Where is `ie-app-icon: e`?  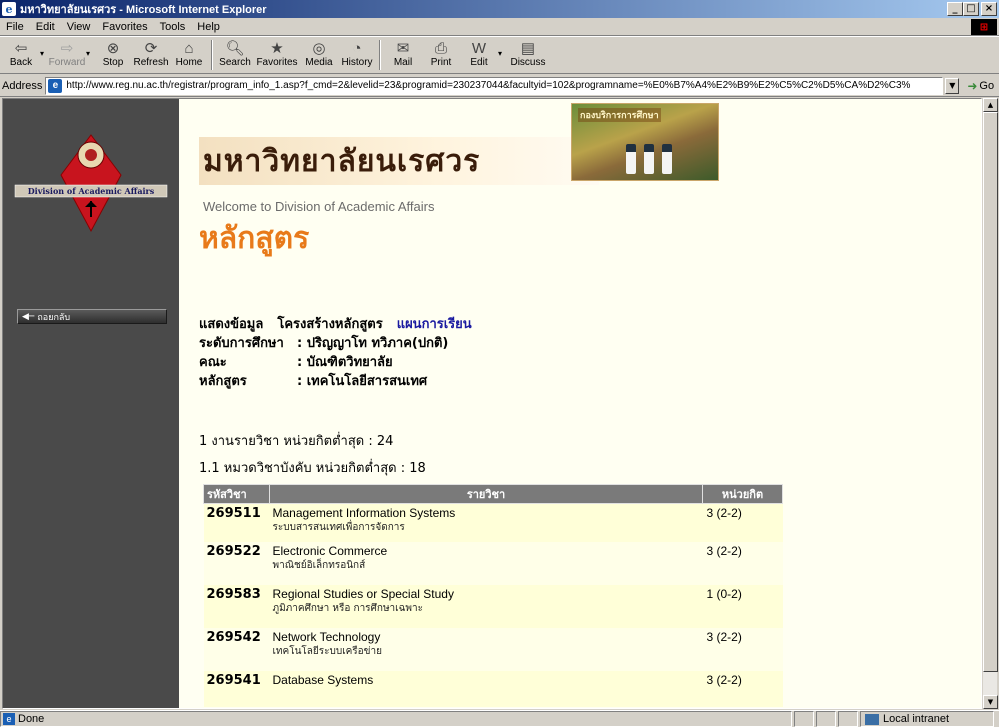 ie-app-icon: e is located at coordinates (9, 9).